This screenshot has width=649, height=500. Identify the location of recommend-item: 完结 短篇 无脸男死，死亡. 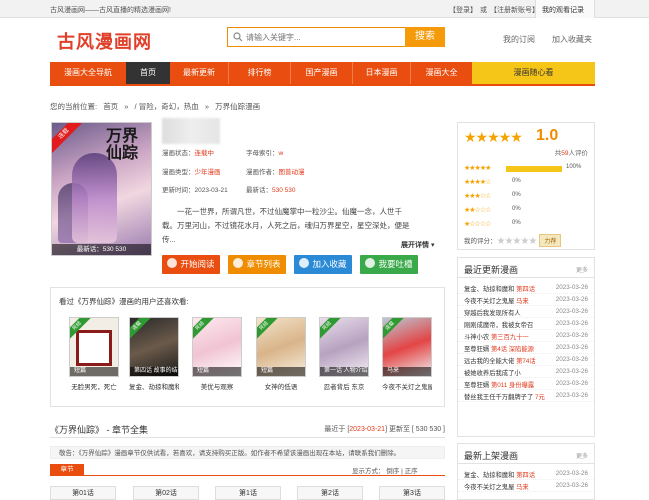
(94, 354).